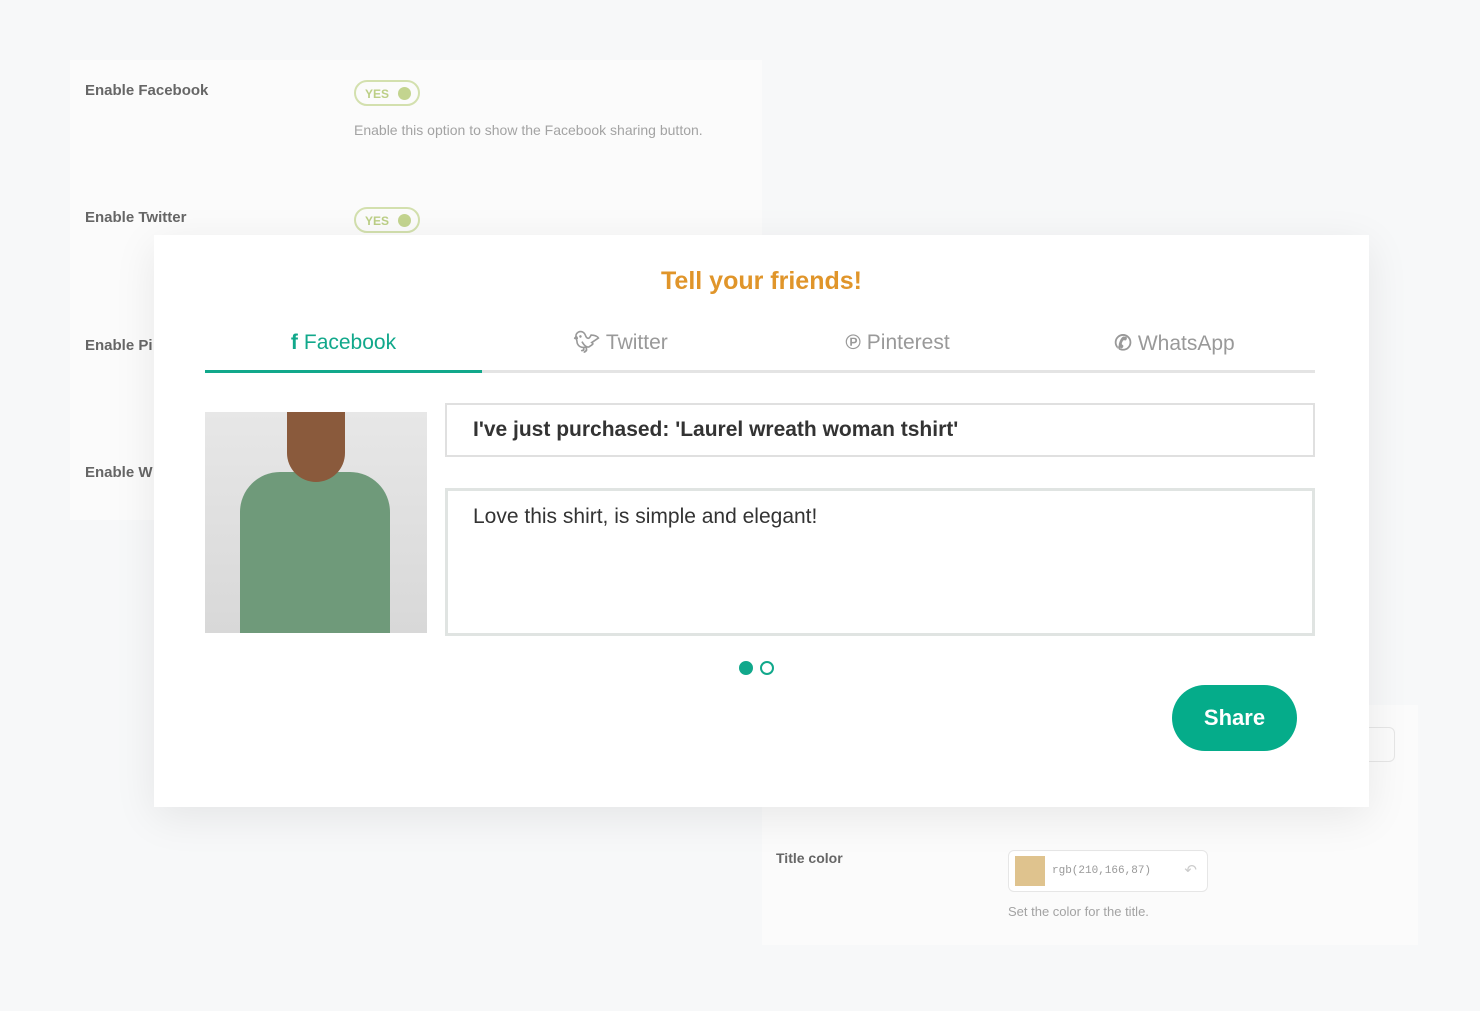 This screenshot has height=1011, width=1480. I want to click on modal-title: Tell your friends!, so click(761, 281).